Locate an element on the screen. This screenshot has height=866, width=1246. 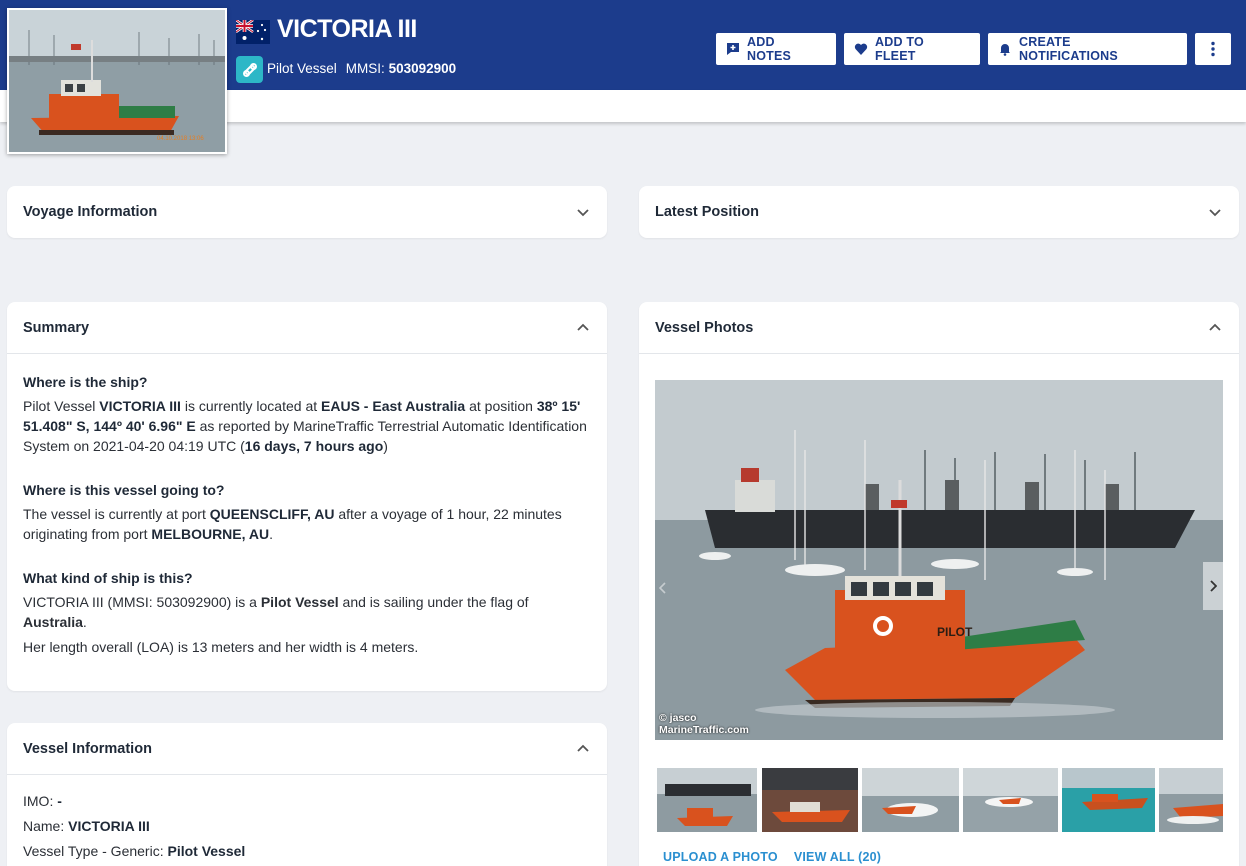
info-type-row: Vessel Type - Generic: Pilot Vessel is located at coordinates (134, 851).